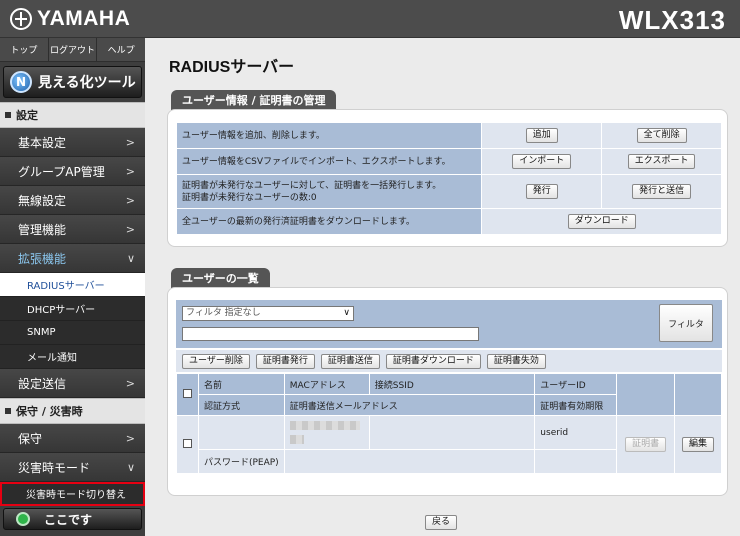 The height and width of the screenshot is (536, 740). I want to click on model-name: WLX313, so click(672, 20).